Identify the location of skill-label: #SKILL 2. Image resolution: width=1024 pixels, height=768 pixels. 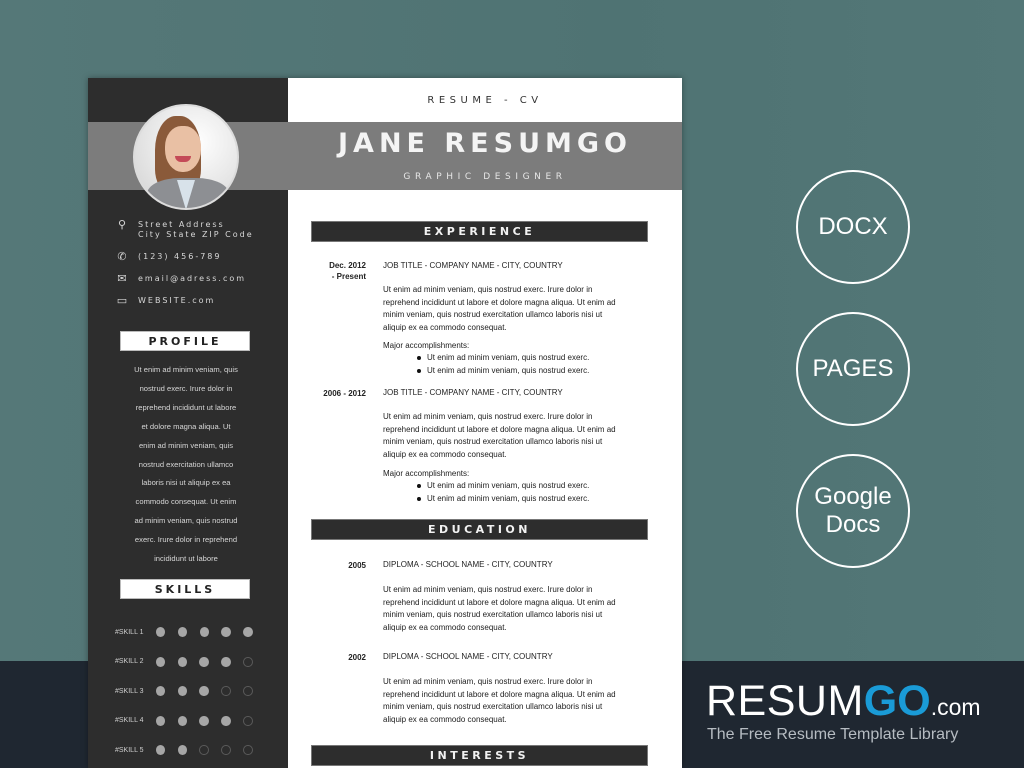
(129, 661).